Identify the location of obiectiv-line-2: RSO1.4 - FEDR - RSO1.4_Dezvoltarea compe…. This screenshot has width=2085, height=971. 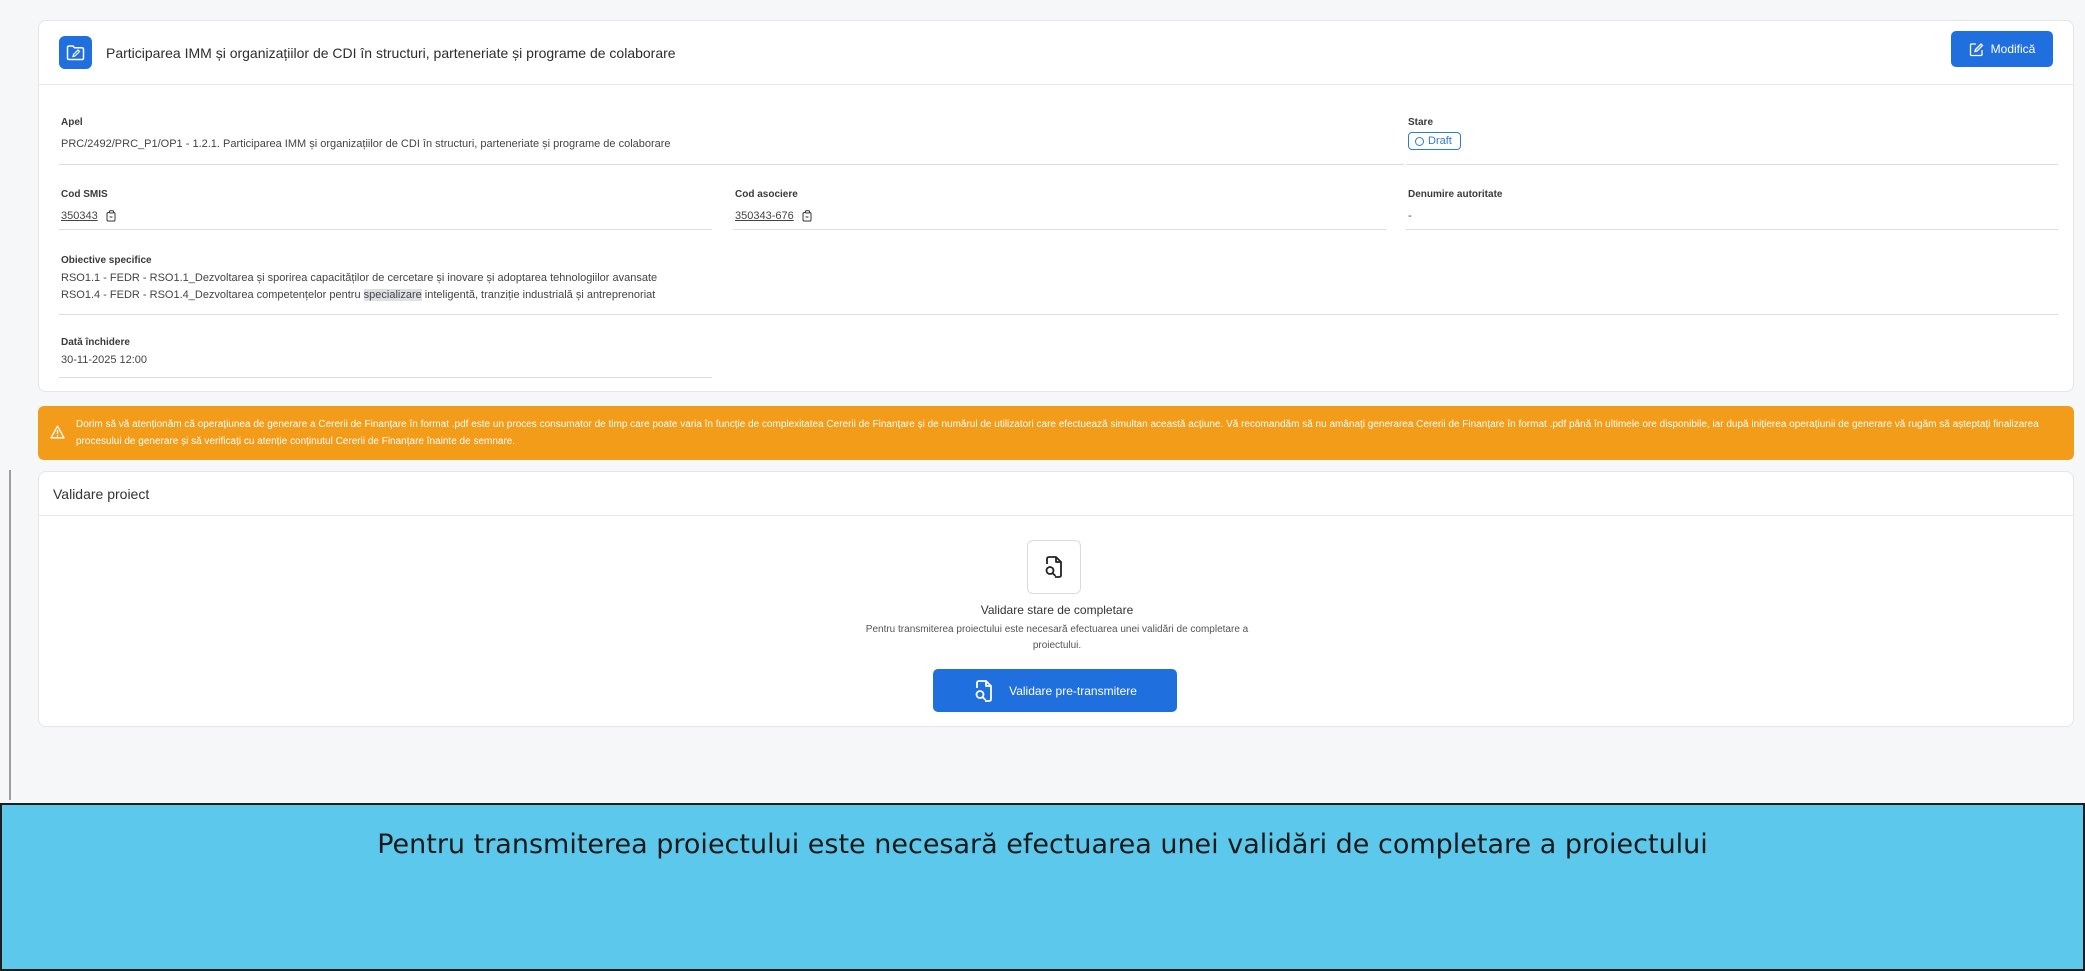
(358, 295).